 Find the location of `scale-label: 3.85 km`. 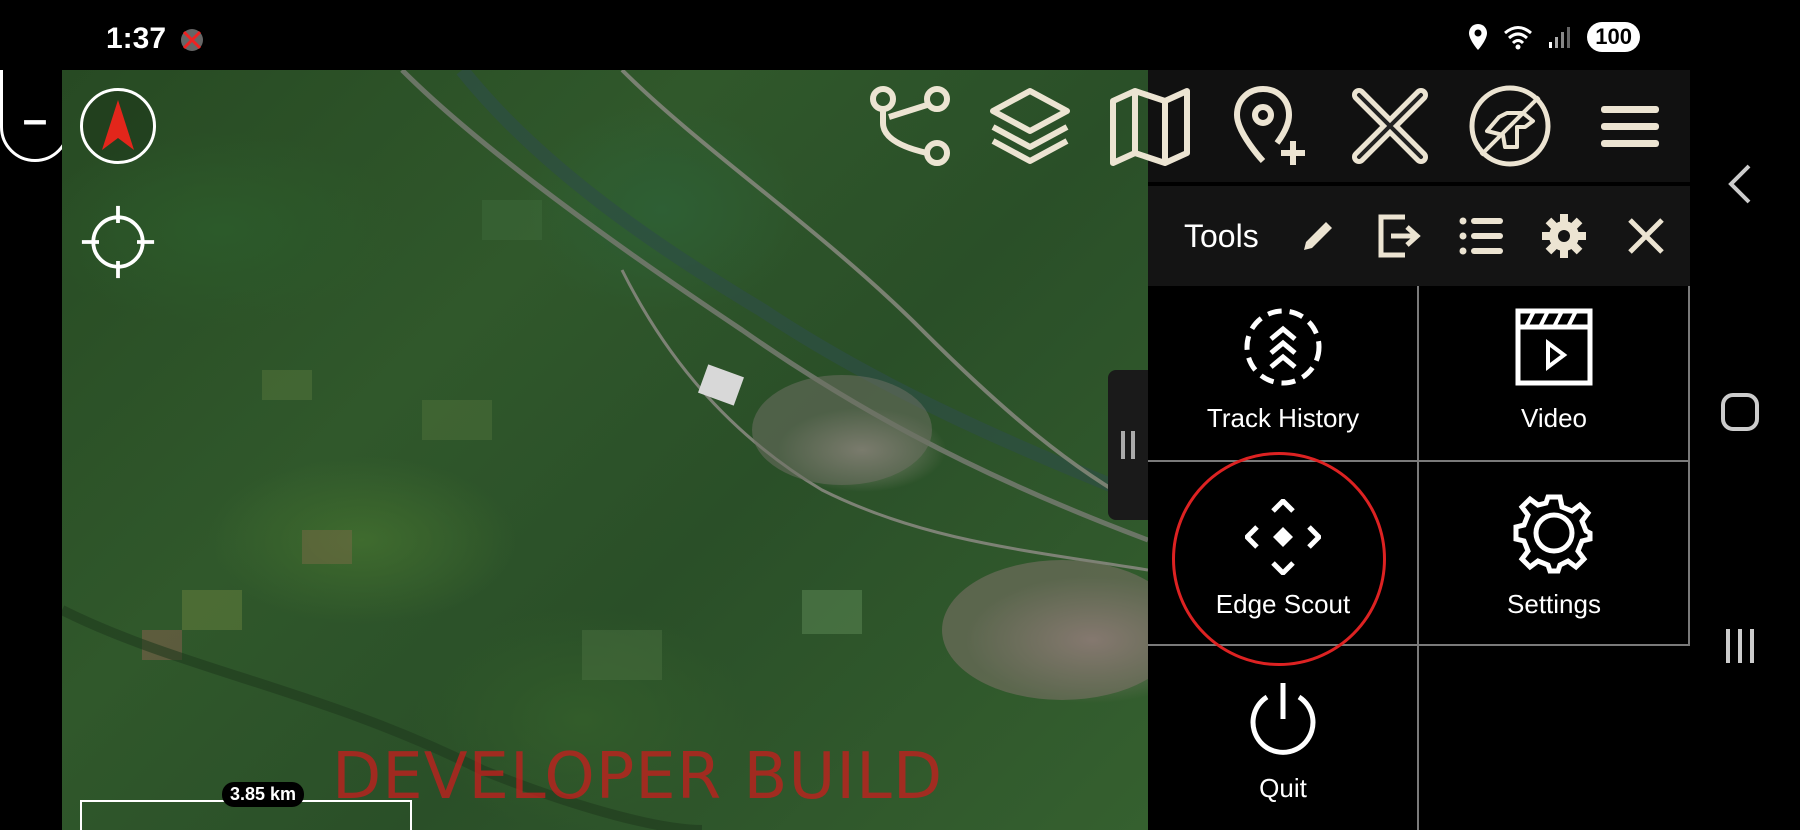

scale-label: 3.85 km is located at coordinates (263, 794).